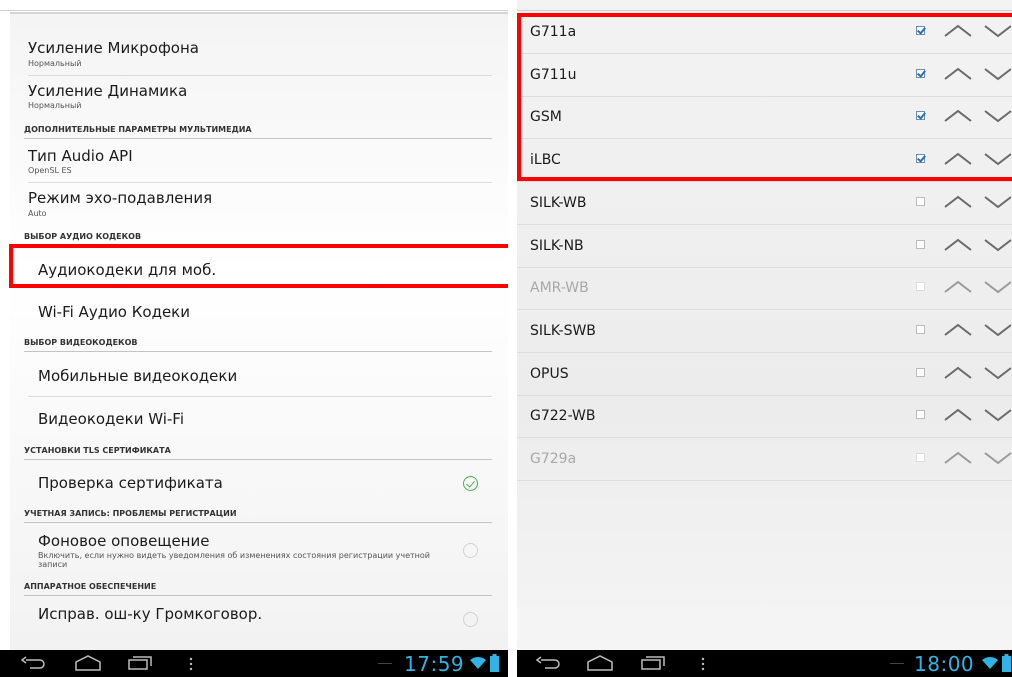 This screenshot has width=1012, height=677. Describe the element at coordinates (260, 162) in the screenshot. I see `pref-audio-api: Тип Audio API OpenSL ES` at that location.